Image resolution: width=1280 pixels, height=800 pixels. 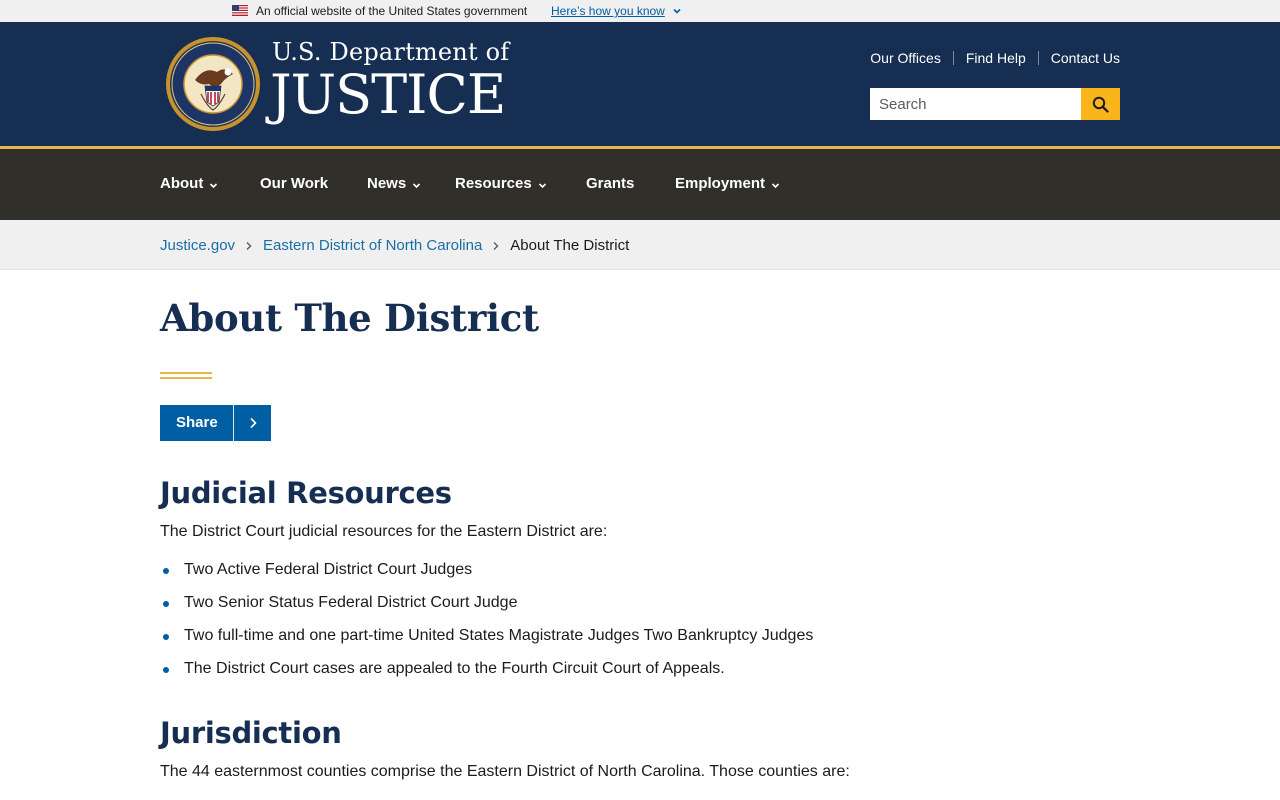 What do you see at coordinates (306, 493) in the screenshot?
I see `section-heading-judicial-resources: Judicial Resources` at bounding box center [306, 493].